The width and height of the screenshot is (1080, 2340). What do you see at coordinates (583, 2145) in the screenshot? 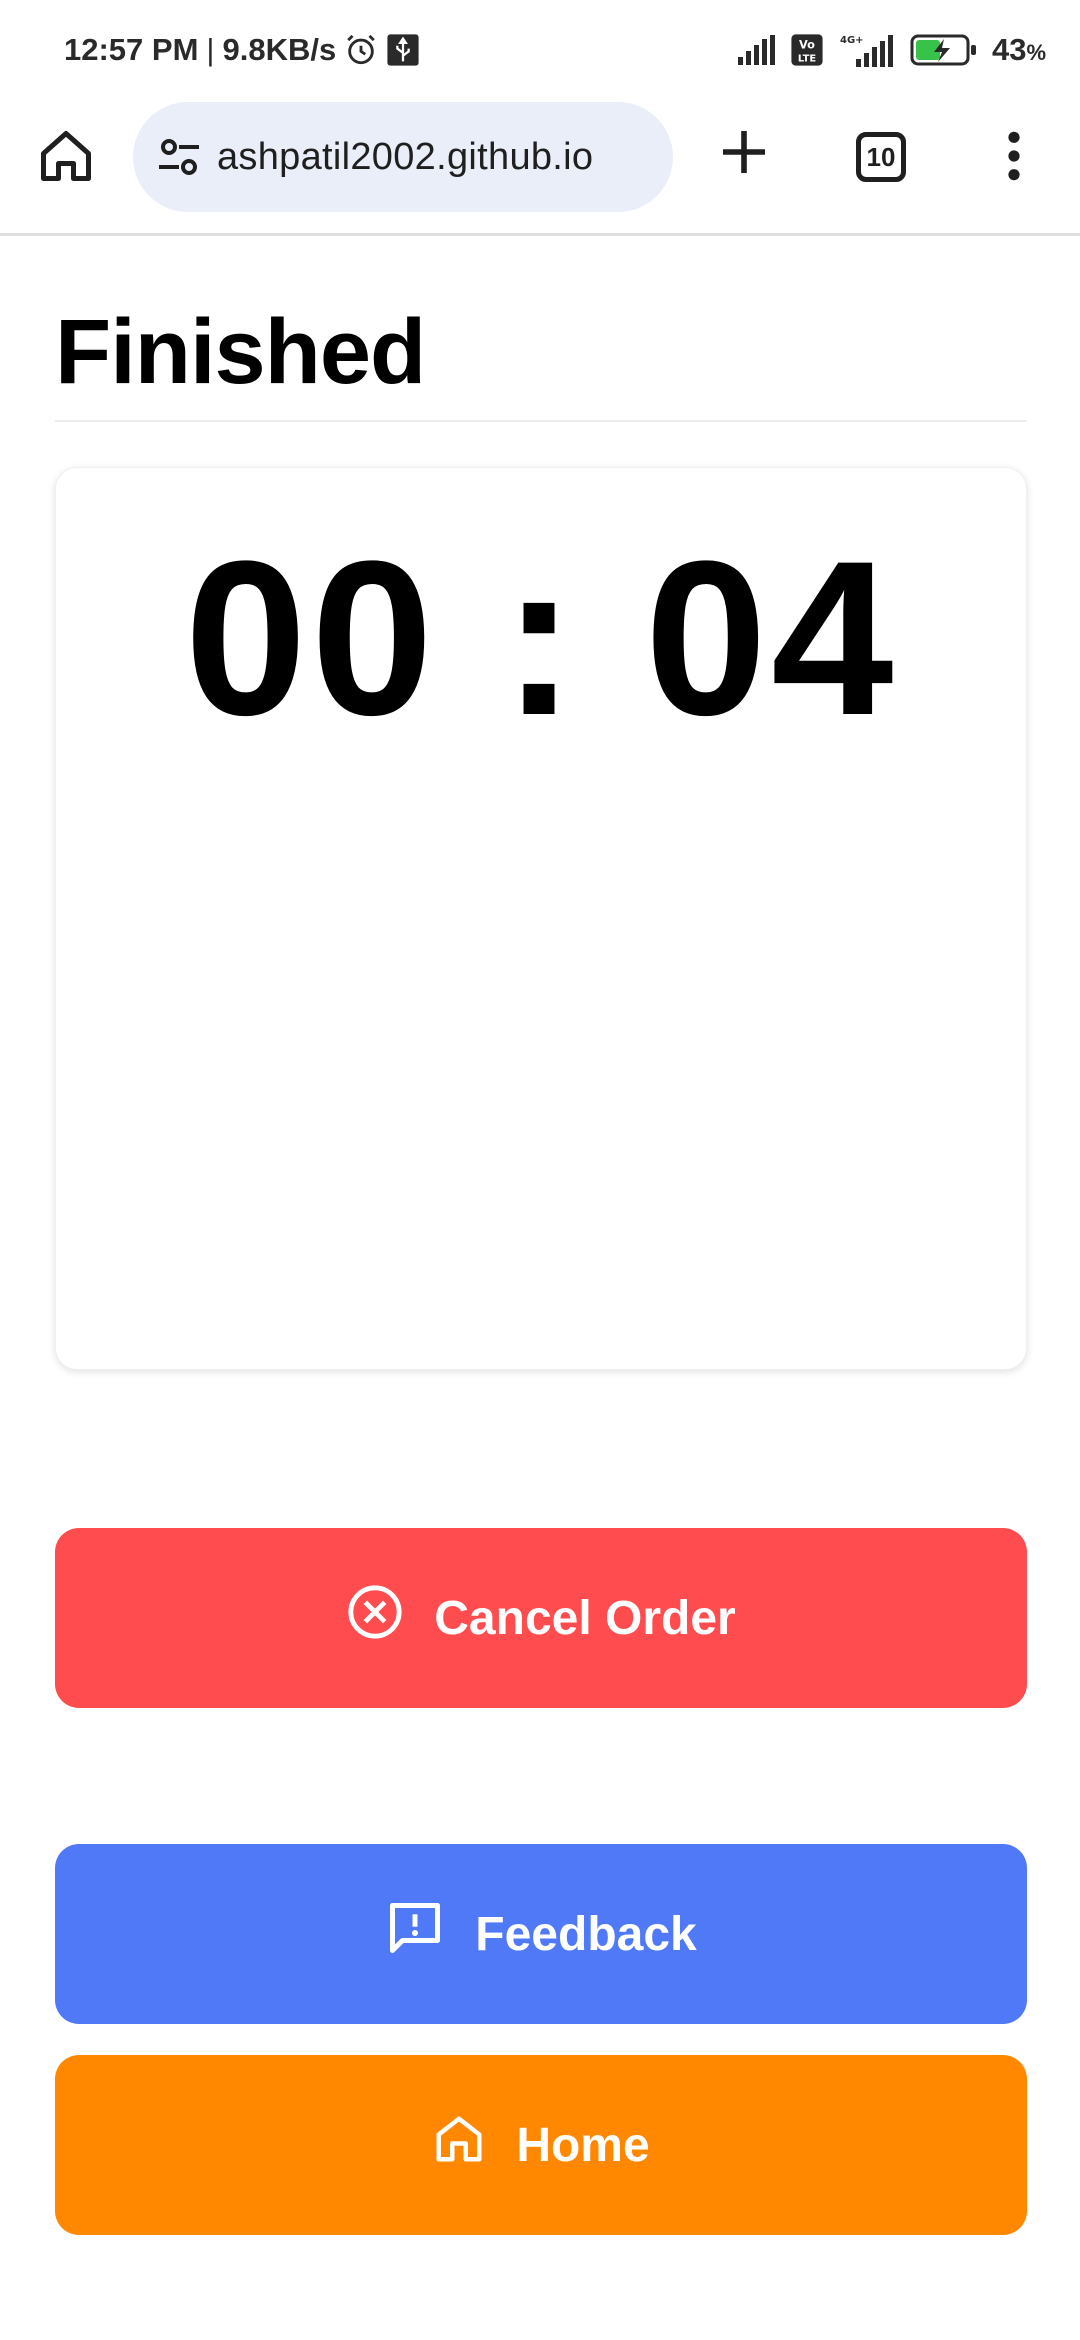
I see `home-label: Home` at bounding box center [583, 2145].